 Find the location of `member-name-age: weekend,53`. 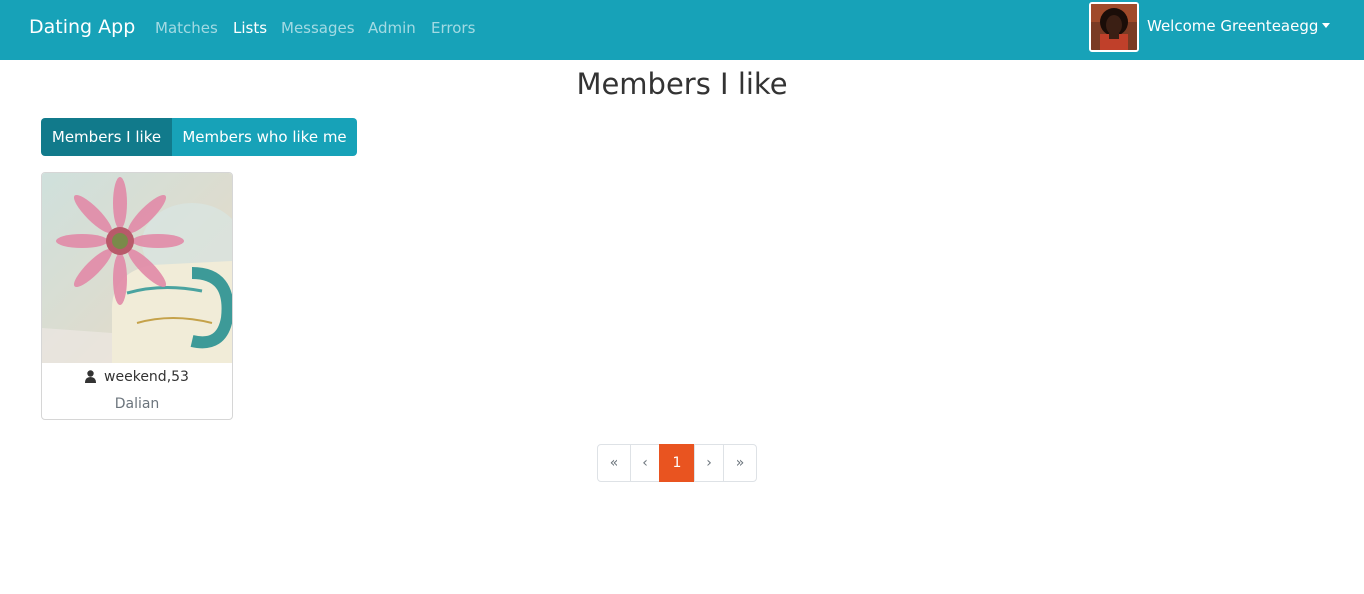

member-name-age: weekend,53 is located at coordinates (137, 377).